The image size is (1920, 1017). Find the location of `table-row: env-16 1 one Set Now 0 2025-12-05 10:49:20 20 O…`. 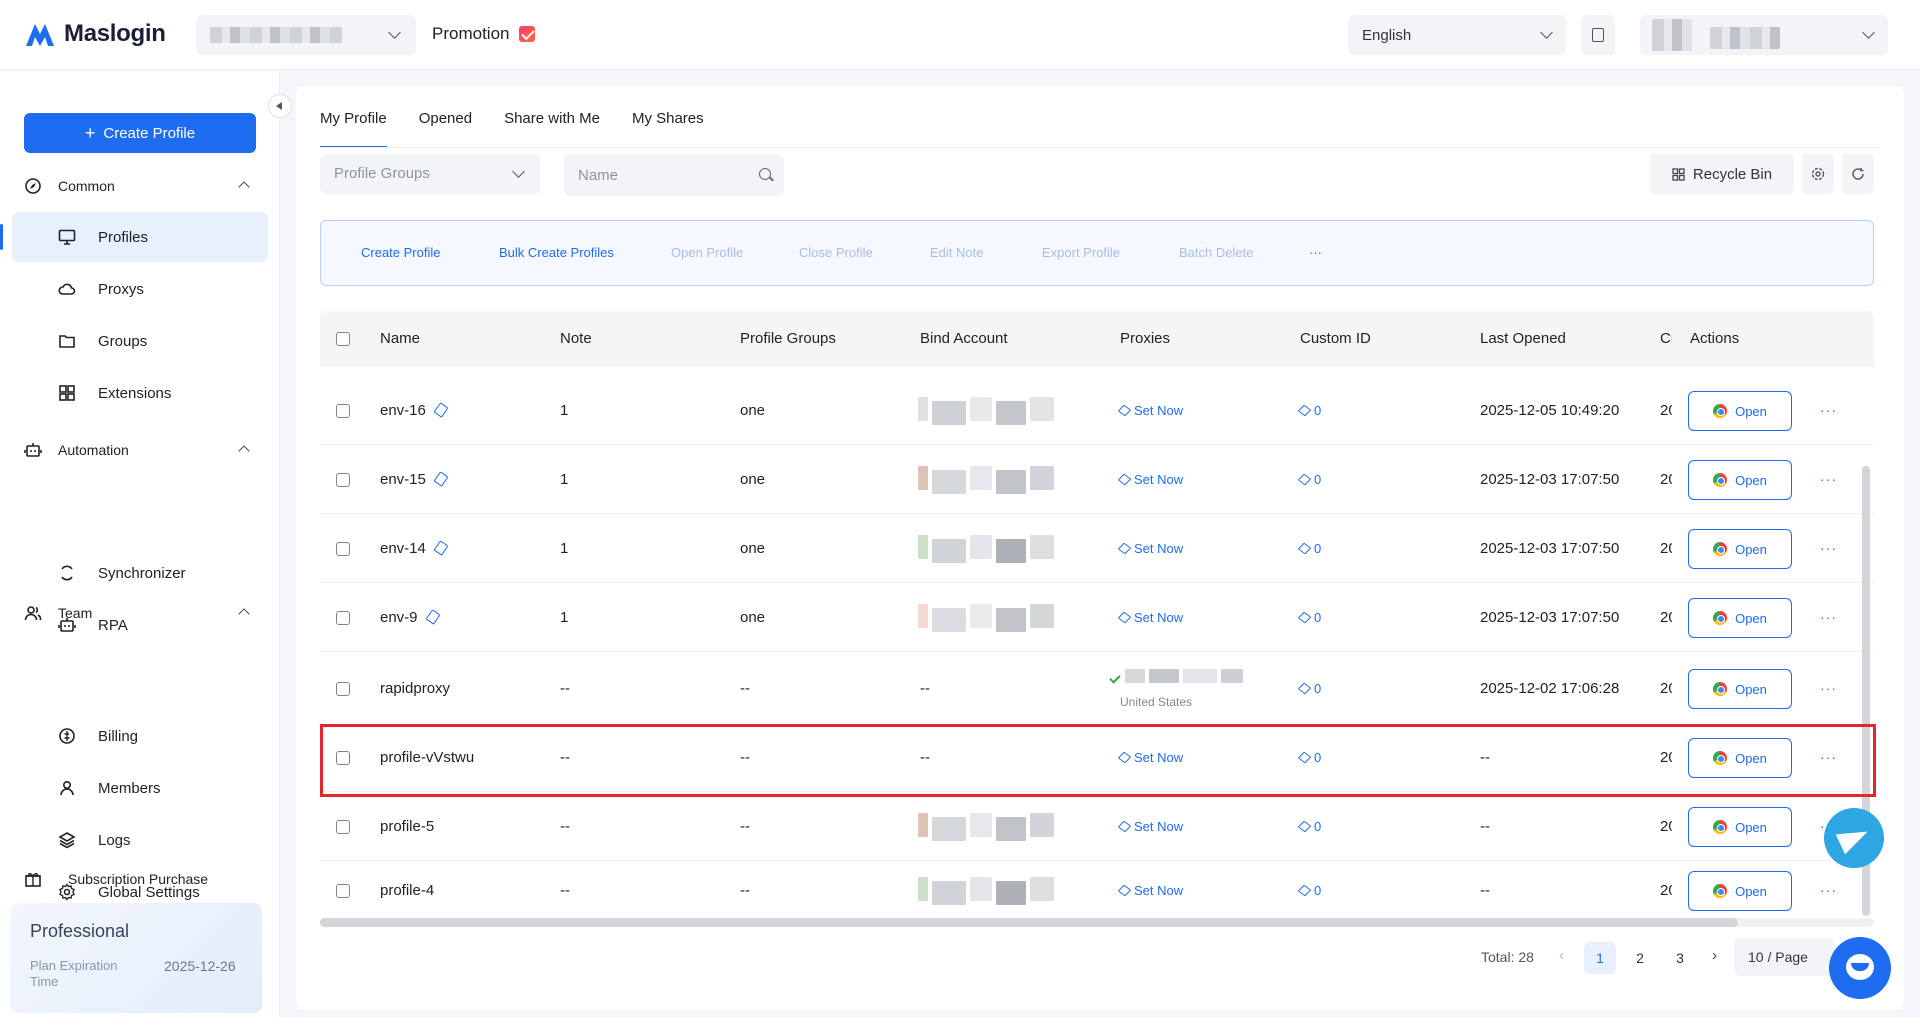

table-row: env-16 1 one Set Now 0 2025-12-05 10:49:20 20 O… is located at coordinates (1097, 410).